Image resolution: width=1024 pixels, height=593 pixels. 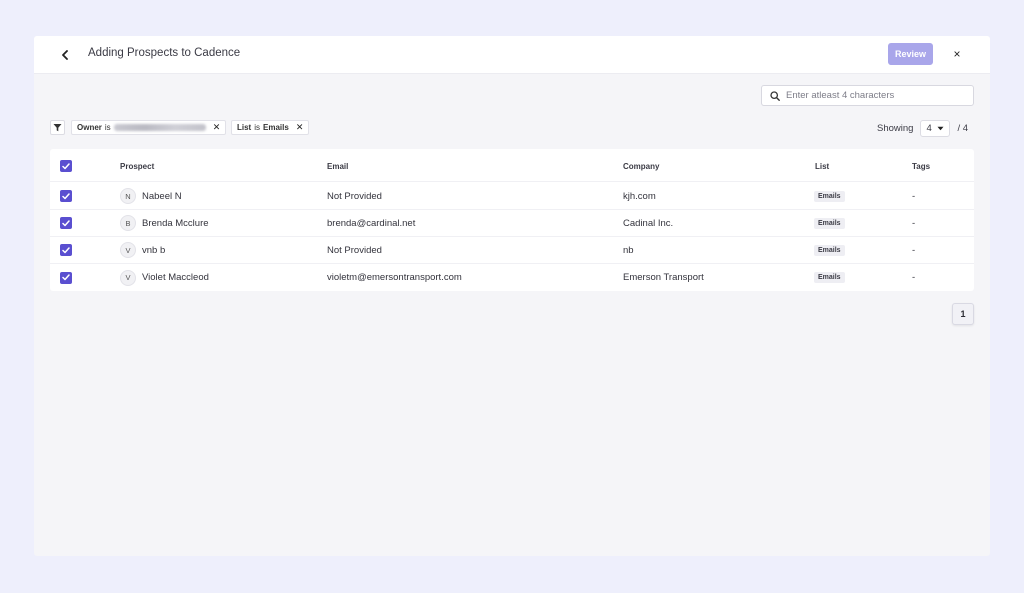 I want to click on search-box, so click(x=867, y=95).